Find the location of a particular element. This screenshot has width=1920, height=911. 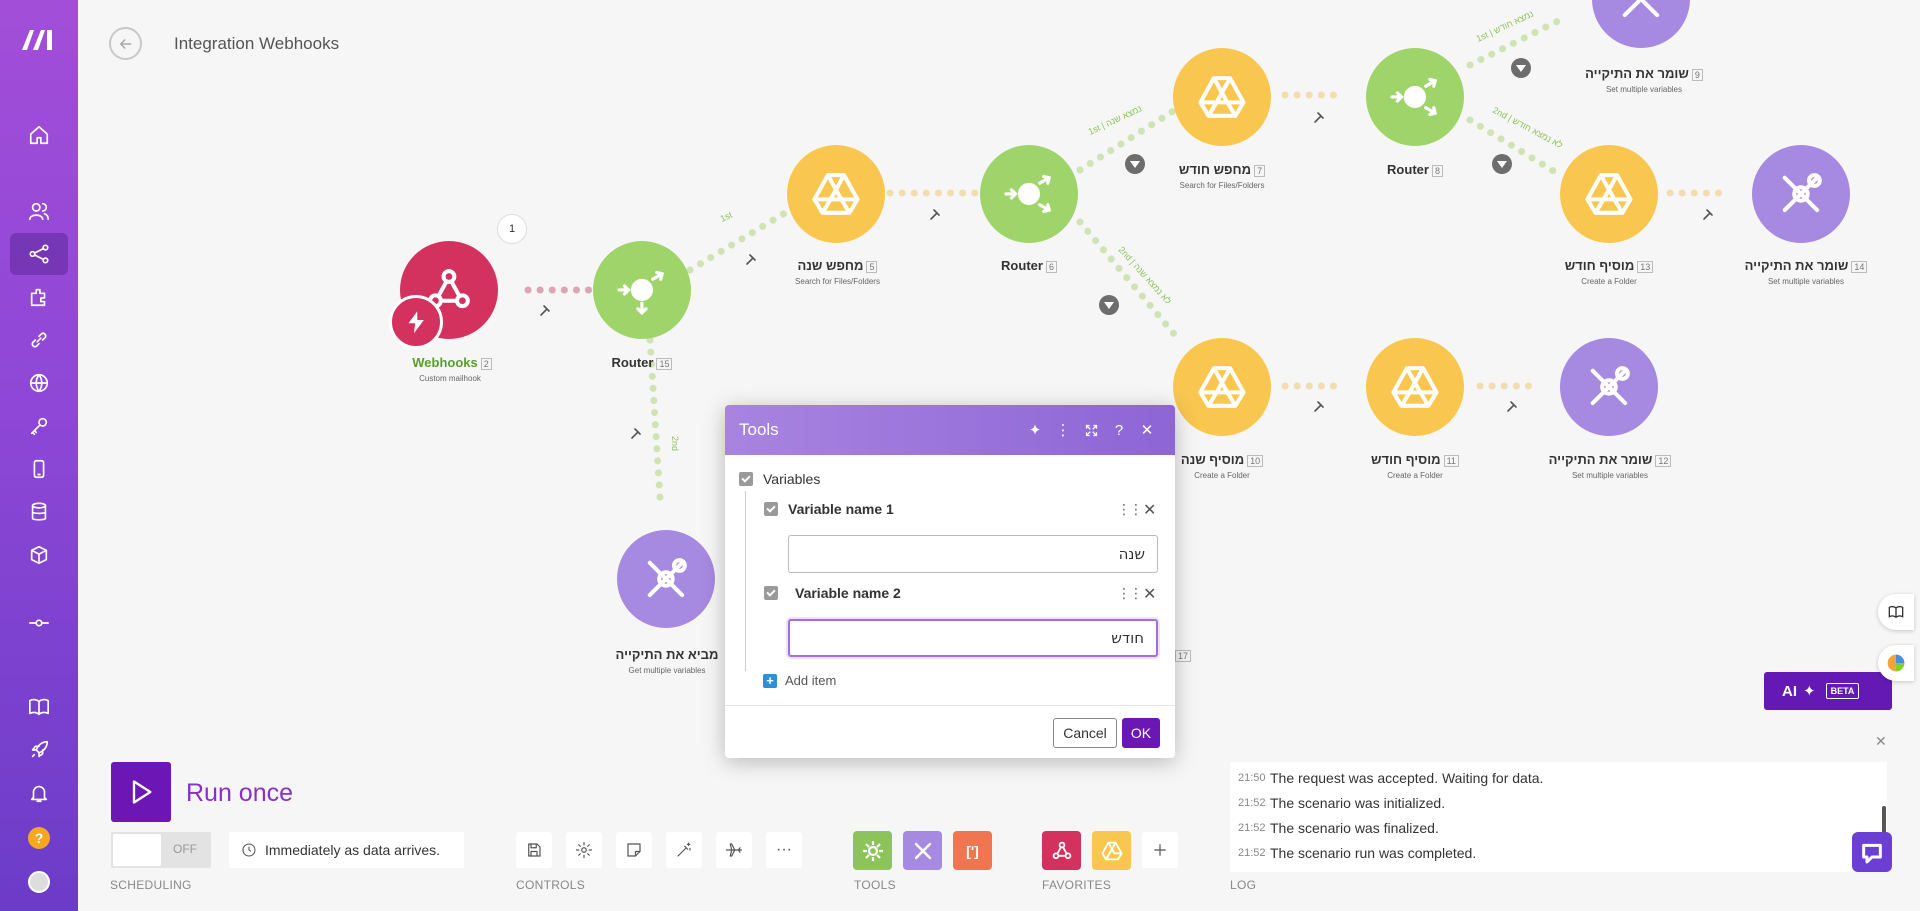

flow-control-tool-button is located at coordinates (872, 850).